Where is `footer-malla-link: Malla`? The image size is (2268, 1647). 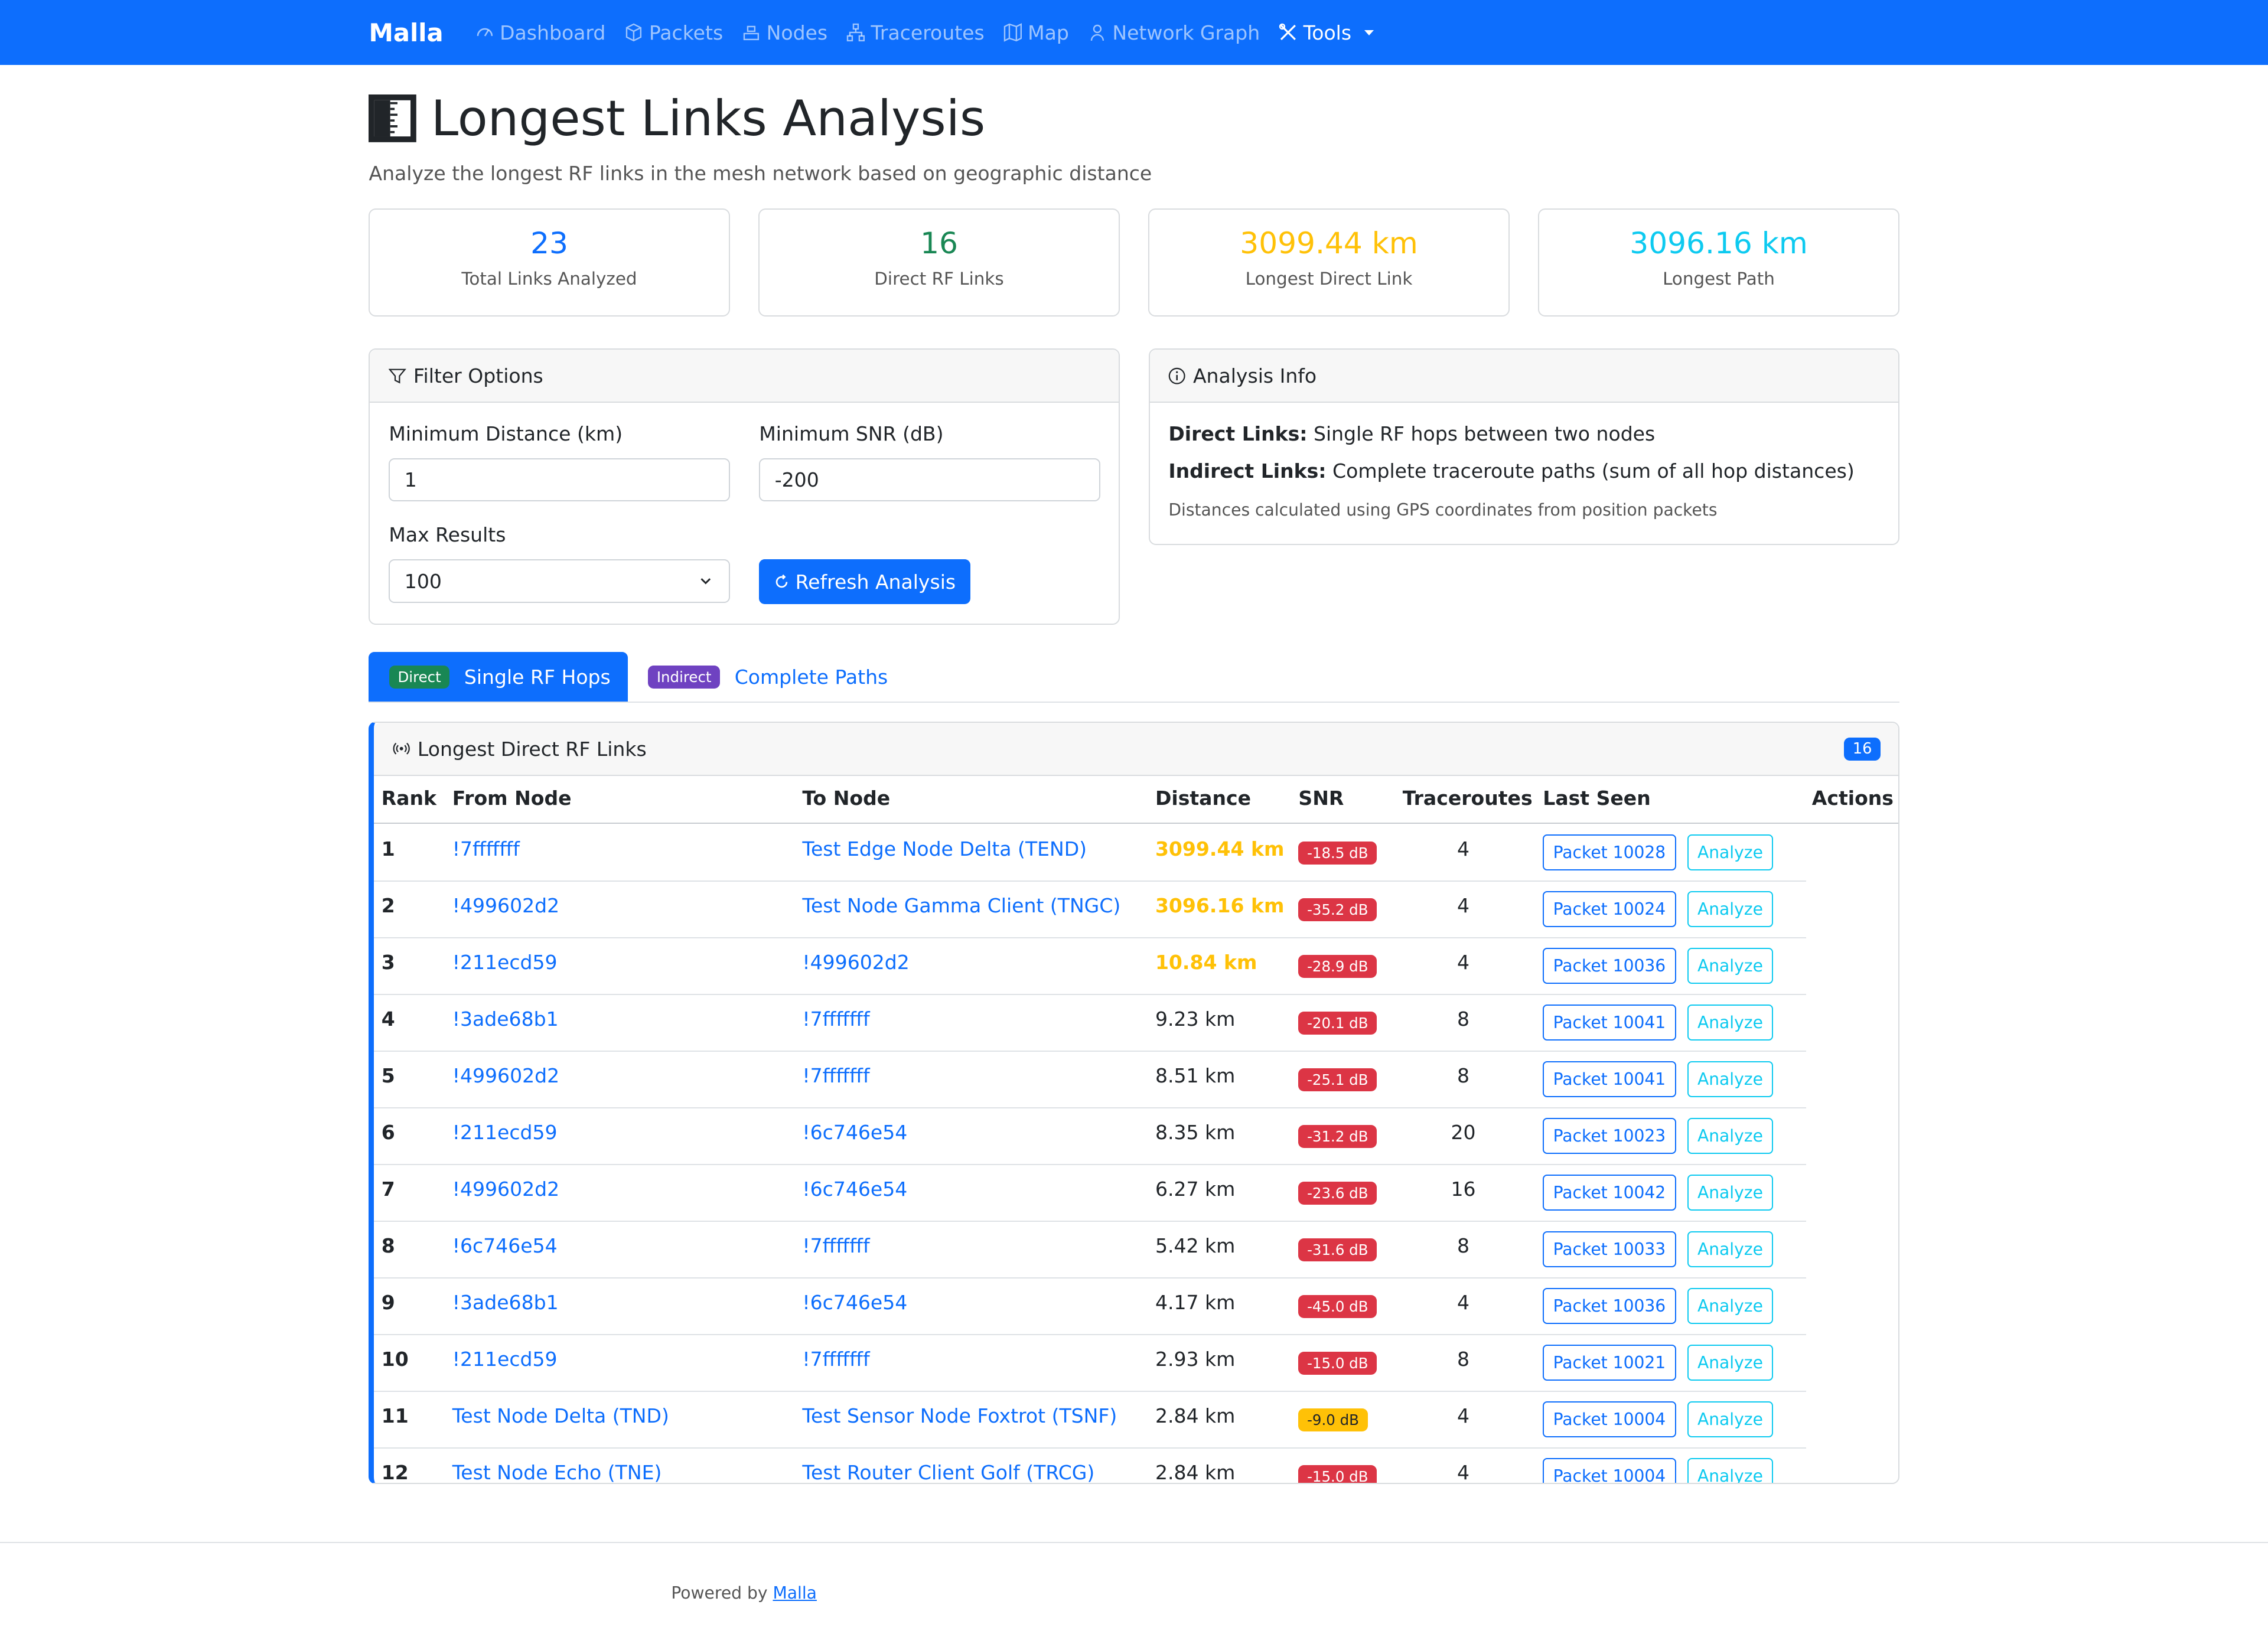 footer-malla-link: Malla is located at coordinates (794, 1593).